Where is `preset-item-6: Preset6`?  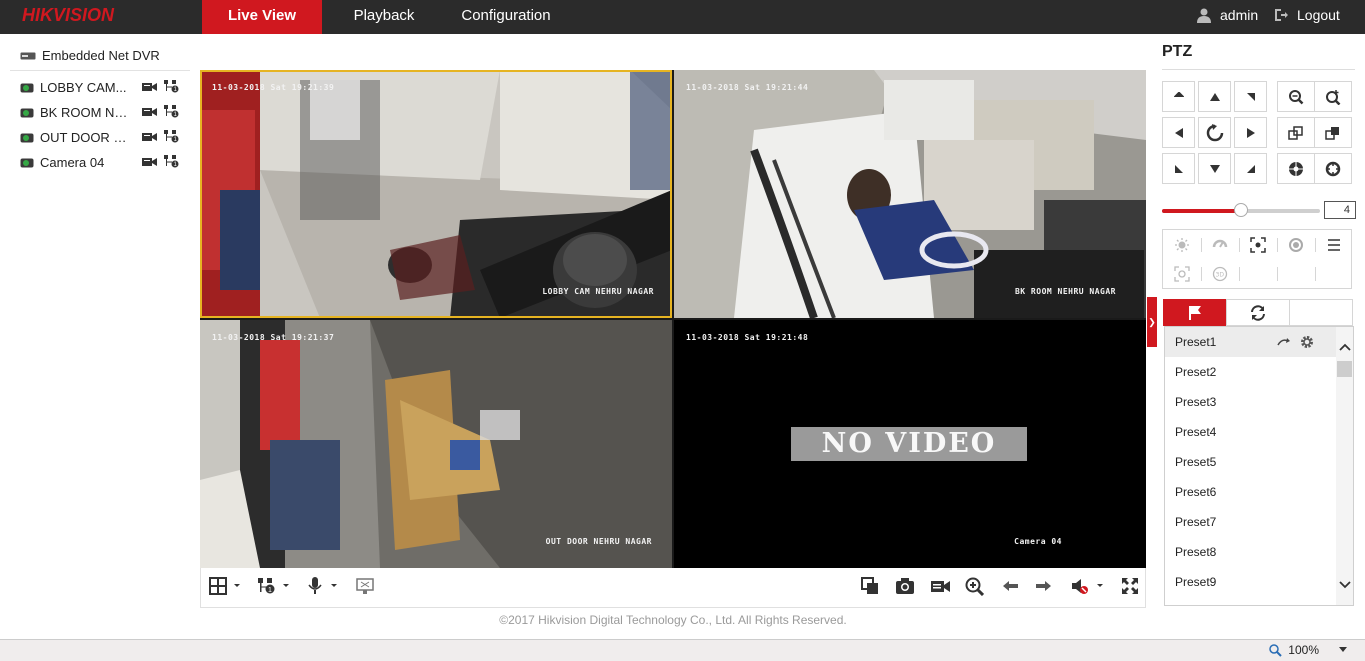 preset-item-6: Preset6 is located at coordinates (1251, 492).